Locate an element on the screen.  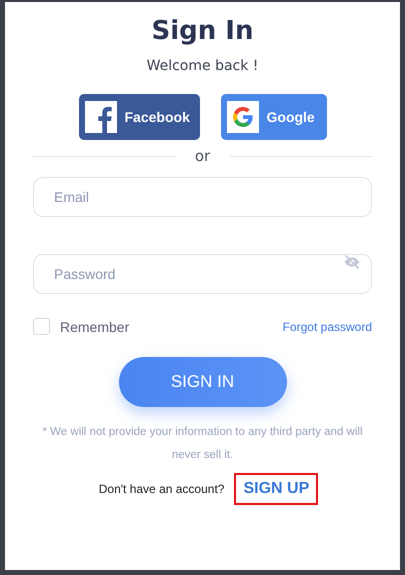
remember-checkbox is located at coordinates (41, 326).